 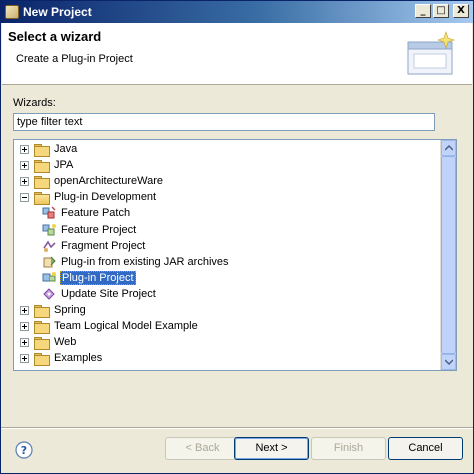 I want to click on tree-wizard-row: Plug-in Project, so click(x=89, y=278).